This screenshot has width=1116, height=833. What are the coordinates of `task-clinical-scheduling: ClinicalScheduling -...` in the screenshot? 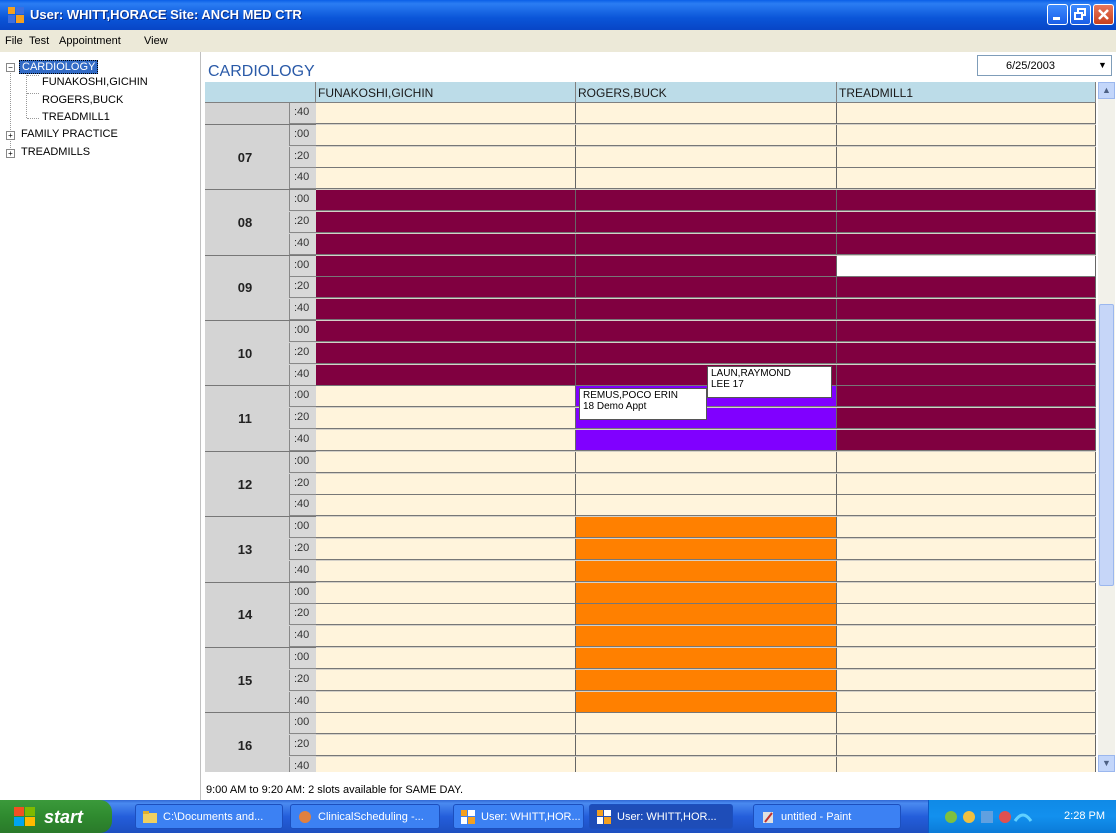 It's located at (365, 816).